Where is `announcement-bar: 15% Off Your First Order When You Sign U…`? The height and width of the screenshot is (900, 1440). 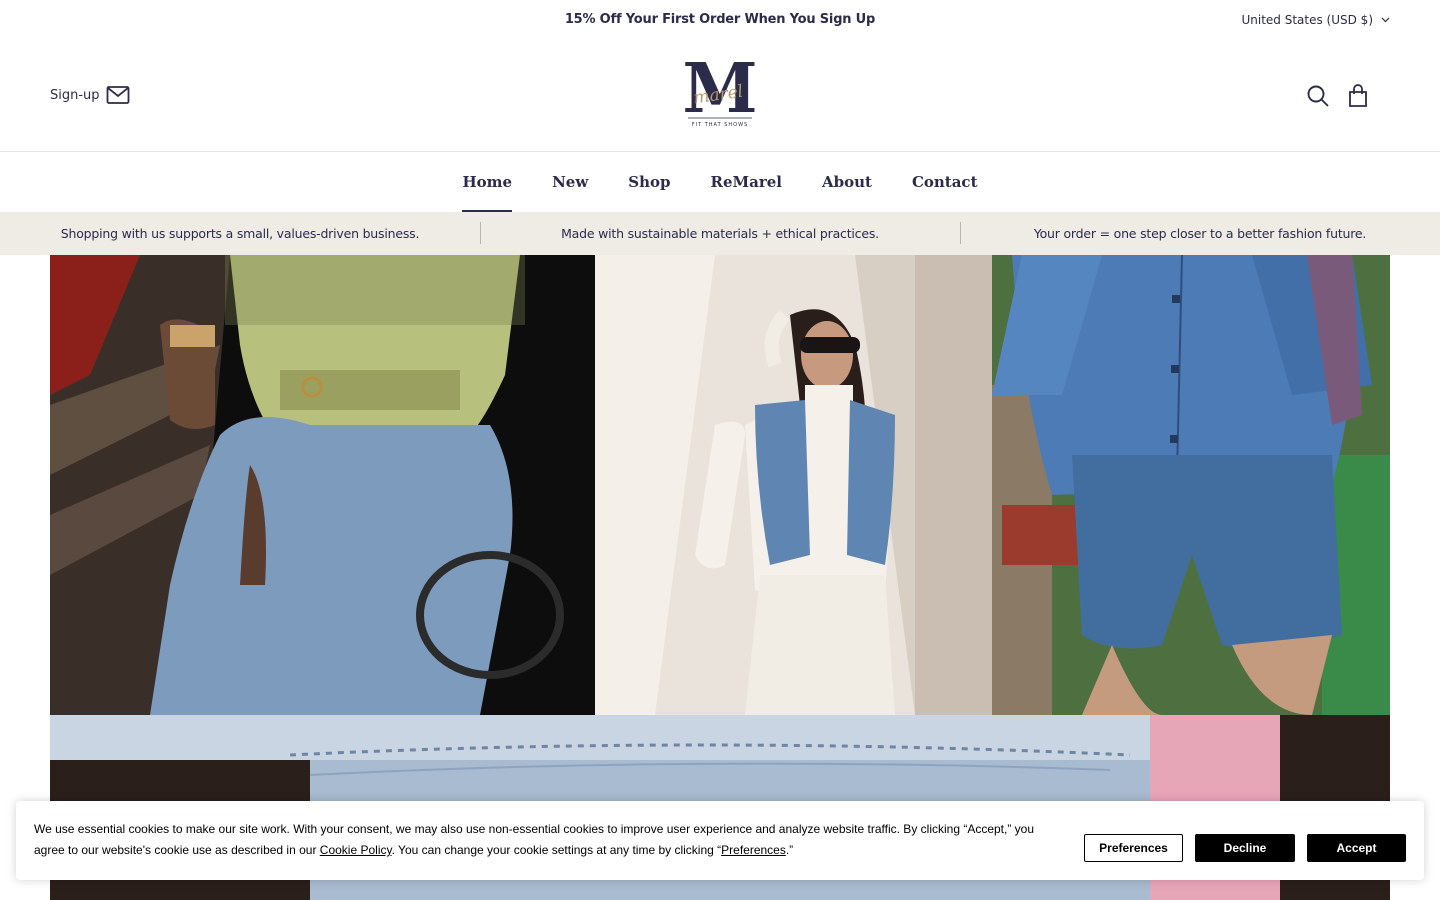 announcement-bar: 15% Off Your First Order When You Sign U… is located at coordinates (720, 20).